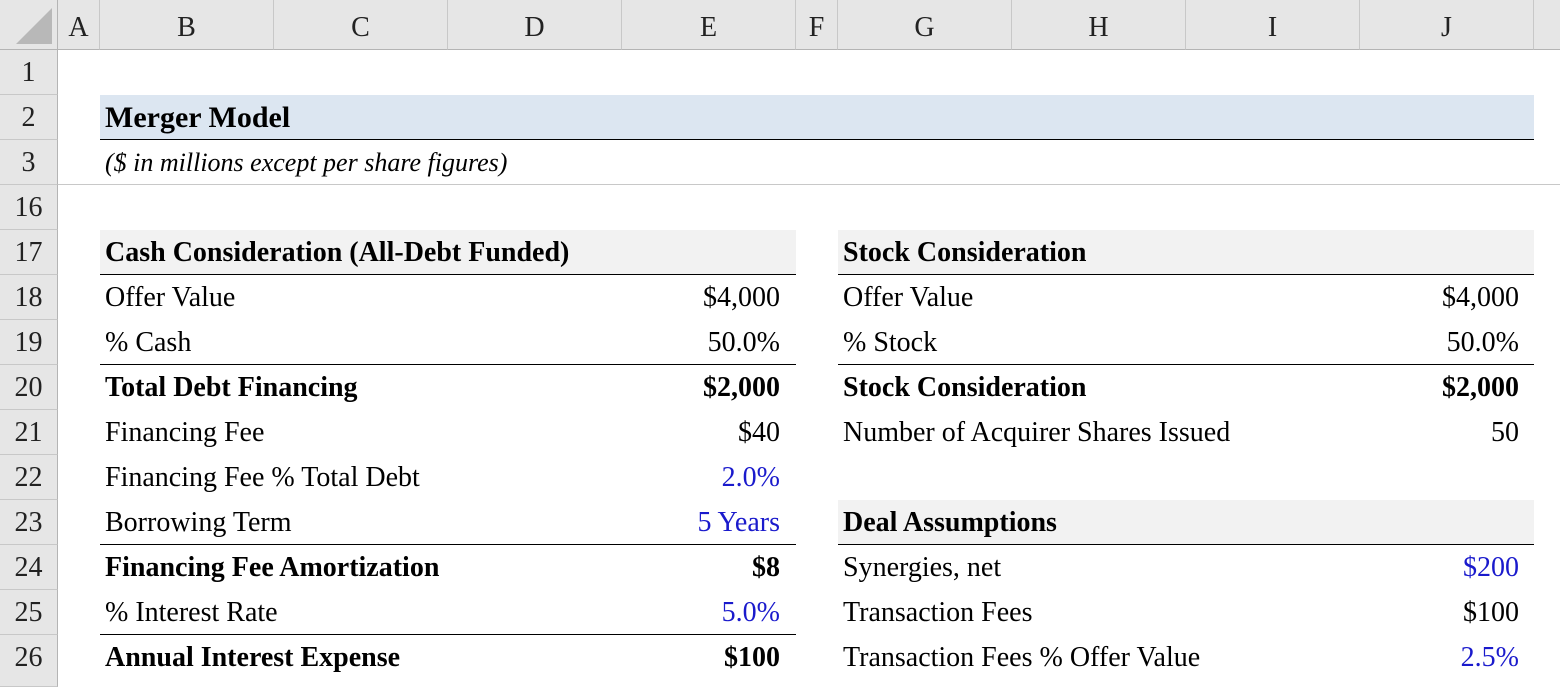 This screenshot has height=687, width=1560. Describe the element at coordinates (361, 25) in the screenshot. I see `column-header-c: C` at that location.